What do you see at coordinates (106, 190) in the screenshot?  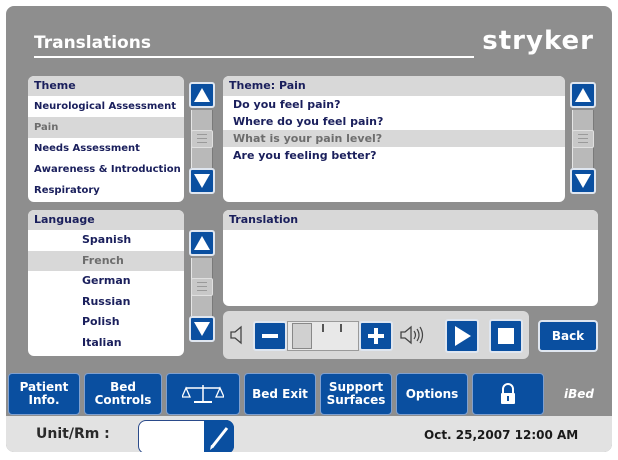 I see `theme-list-item: Respiratory` at bounding box center [106, 190].